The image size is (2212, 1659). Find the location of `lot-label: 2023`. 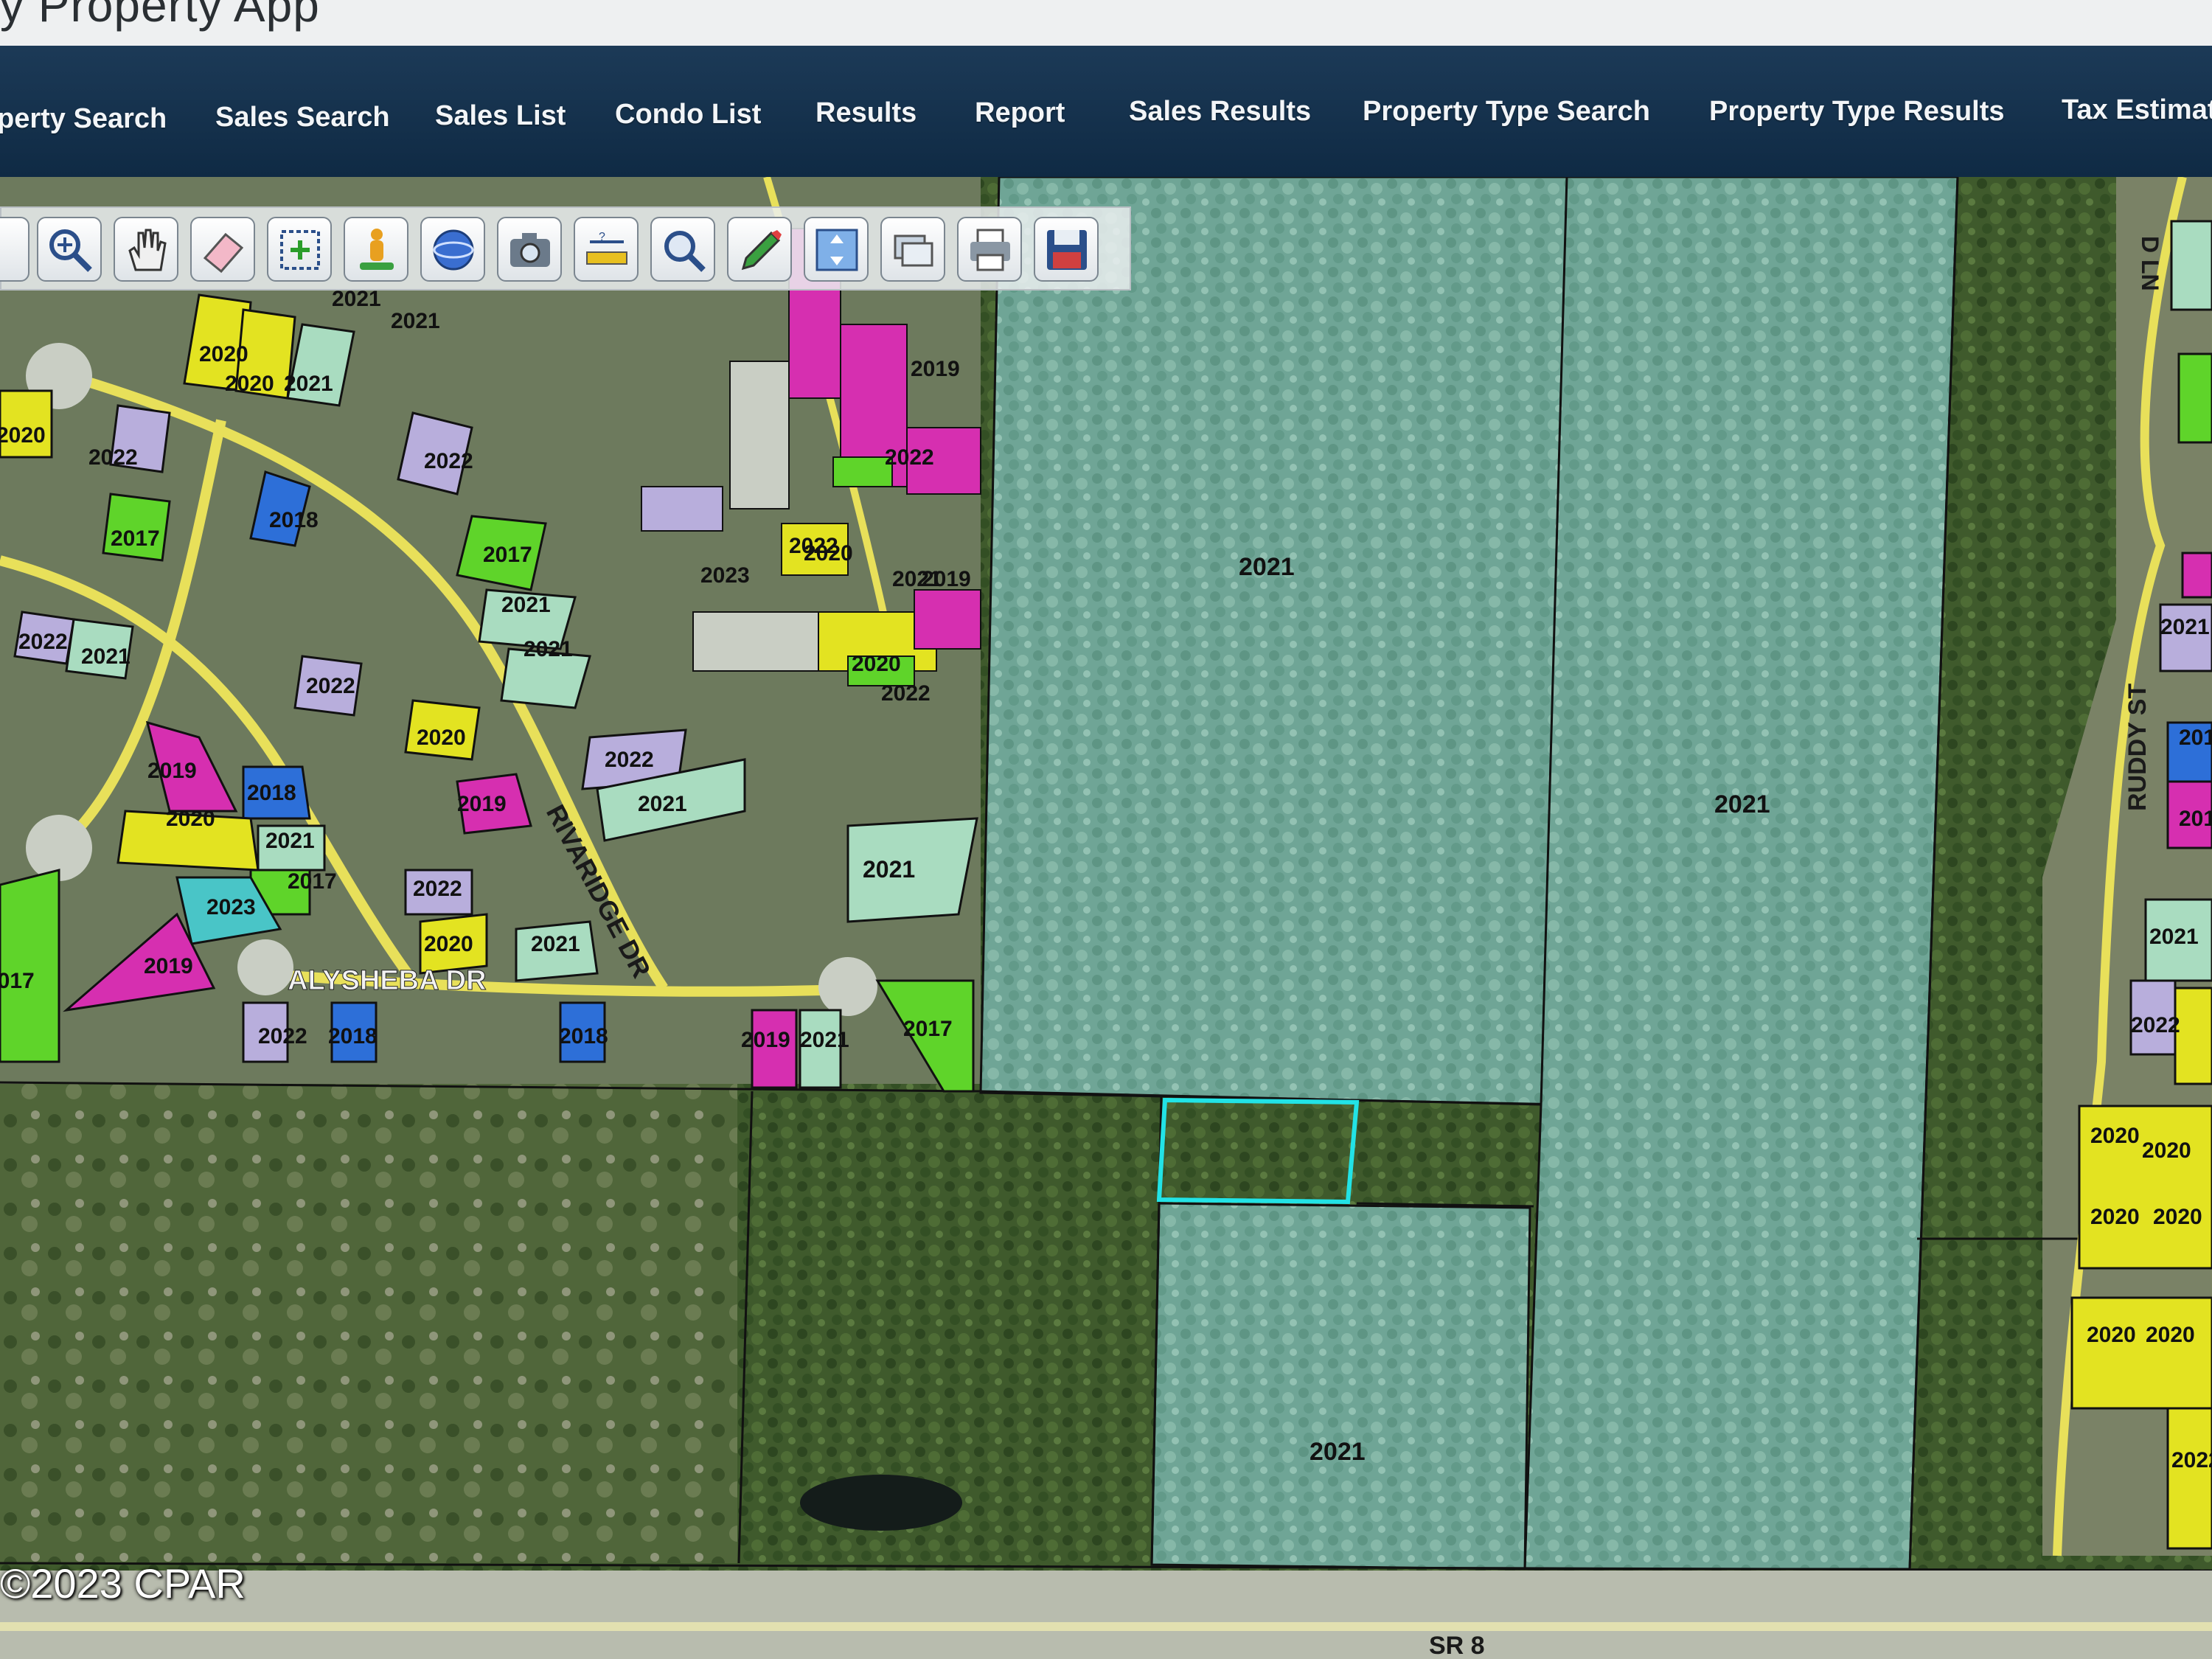

lot-label: 2023 is located at coordinates (231, 907).